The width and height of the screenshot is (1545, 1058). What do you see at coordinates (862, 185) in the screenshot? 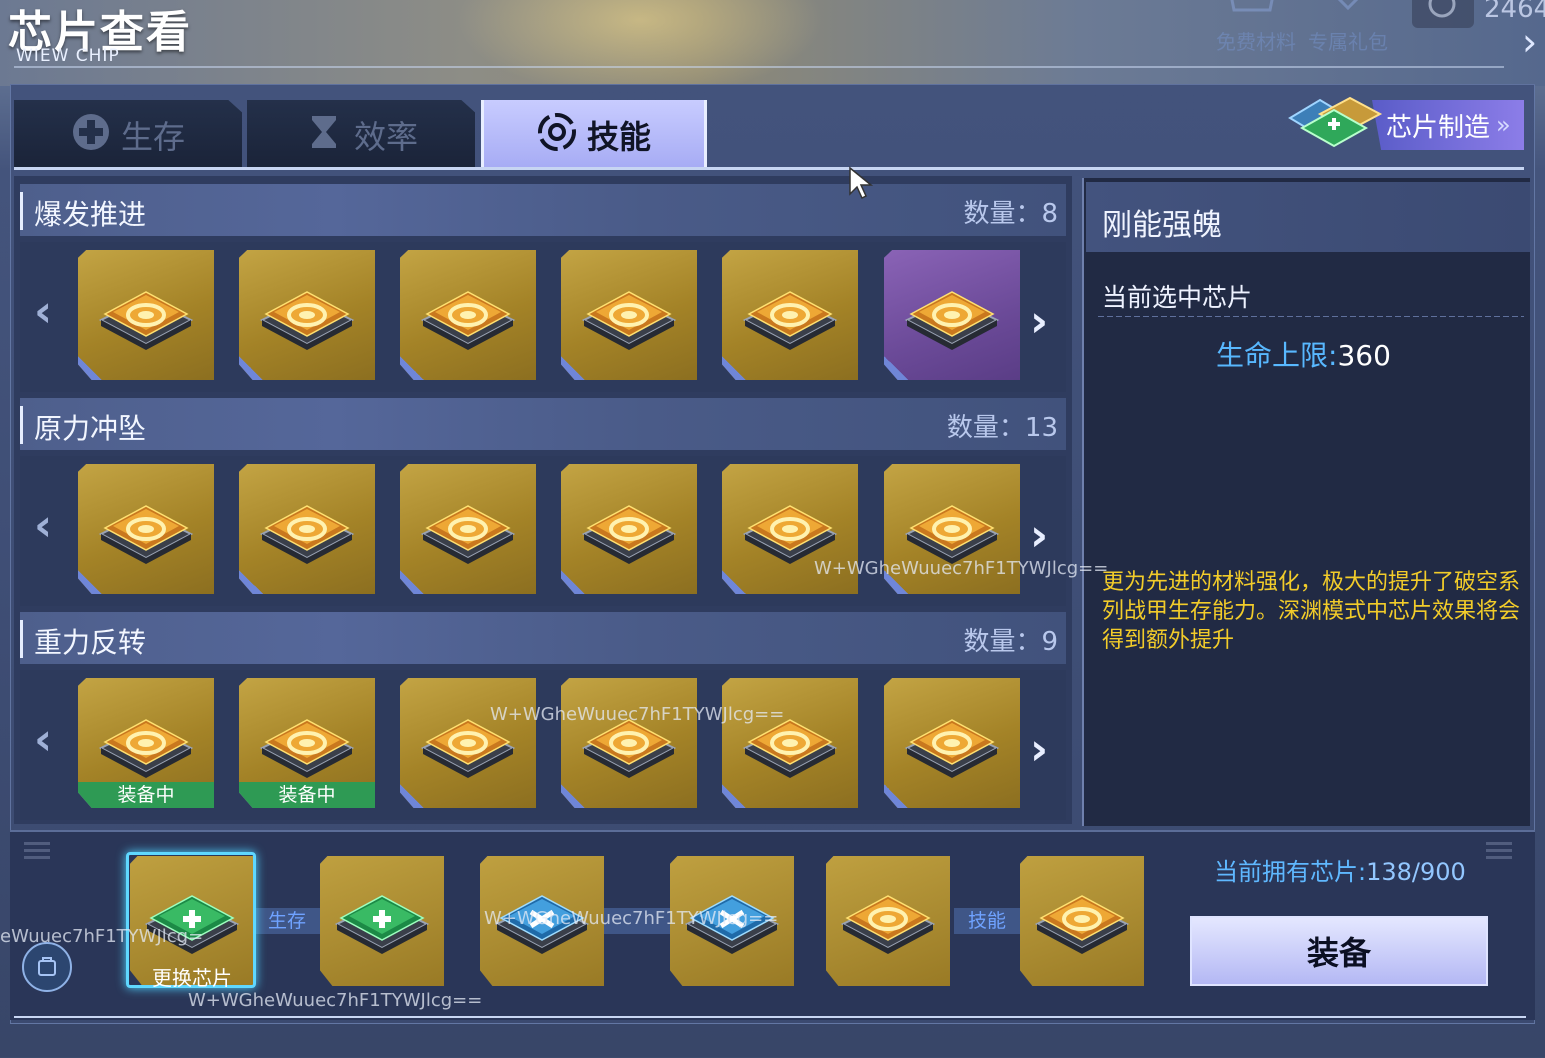
I see `mouse-cursor-icon` at bounding box center [862, 185].